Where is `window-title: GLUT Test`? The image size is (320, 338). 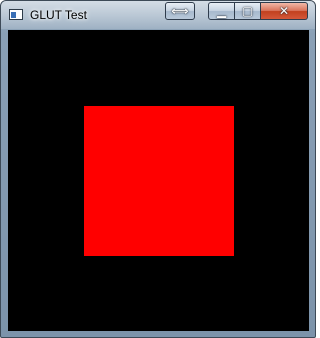
window-title: GLUT Test is located at coordinates (58, 15).